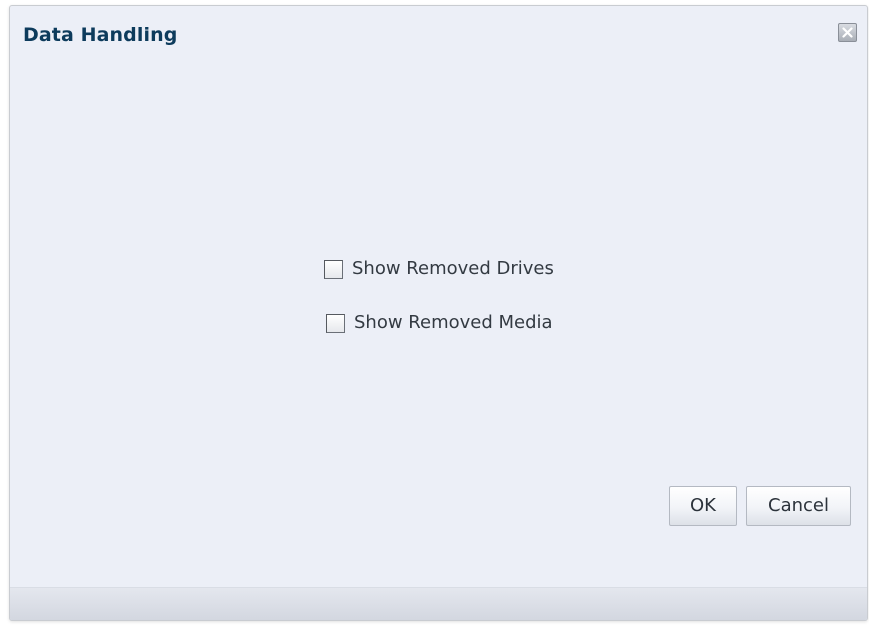  Describe the element at coordinates (798, 506) in the screenshot. I see `cancel-button: Cancel` at that location.